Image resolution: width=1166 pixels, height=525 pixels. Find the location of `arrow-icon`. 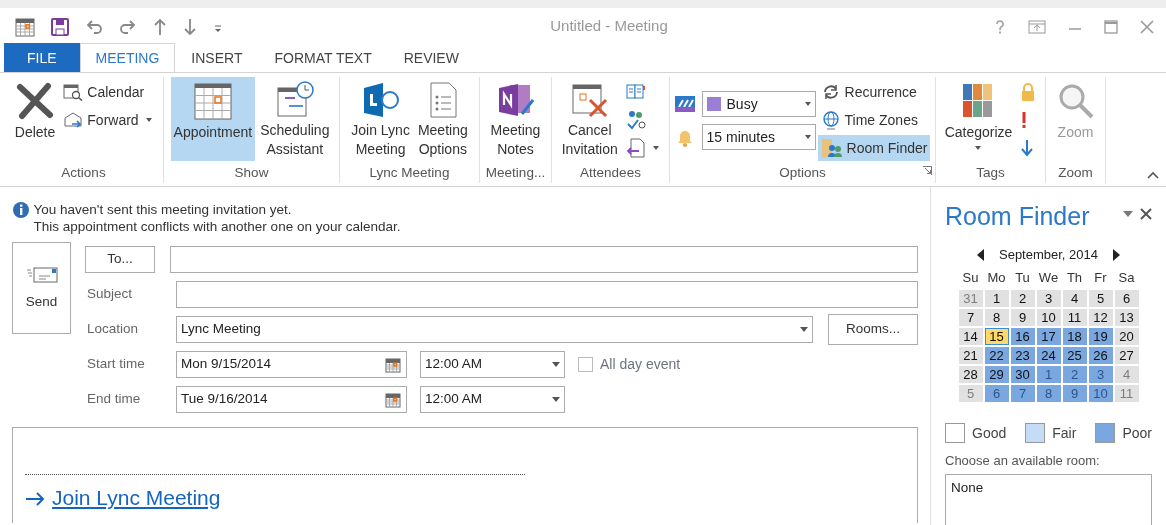

arrow-icon is located at coordinates (35, 498).